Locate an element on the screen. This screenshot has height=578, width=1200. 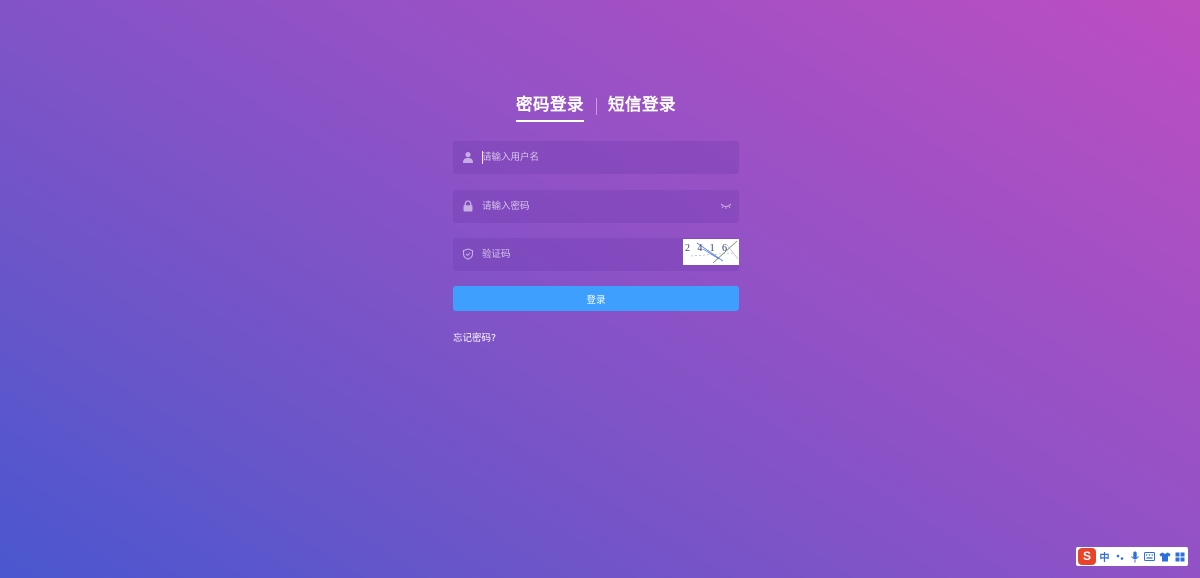
ime-mode-toggle: 中 is located at coordinates (1104, 556).